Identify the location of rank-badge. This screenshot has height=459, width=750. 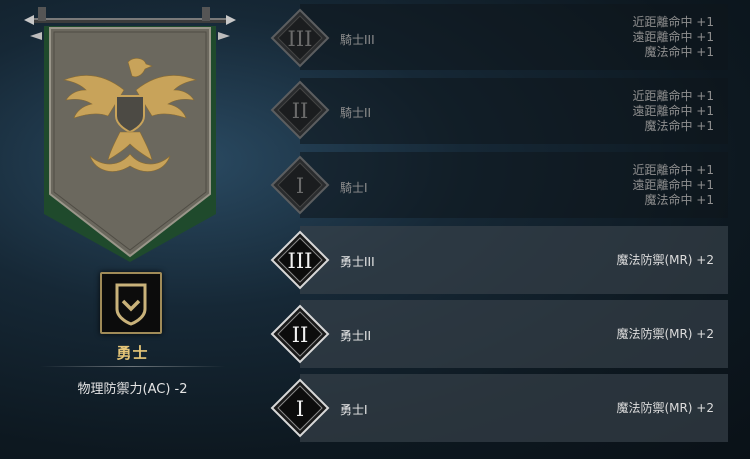
(131, 303).